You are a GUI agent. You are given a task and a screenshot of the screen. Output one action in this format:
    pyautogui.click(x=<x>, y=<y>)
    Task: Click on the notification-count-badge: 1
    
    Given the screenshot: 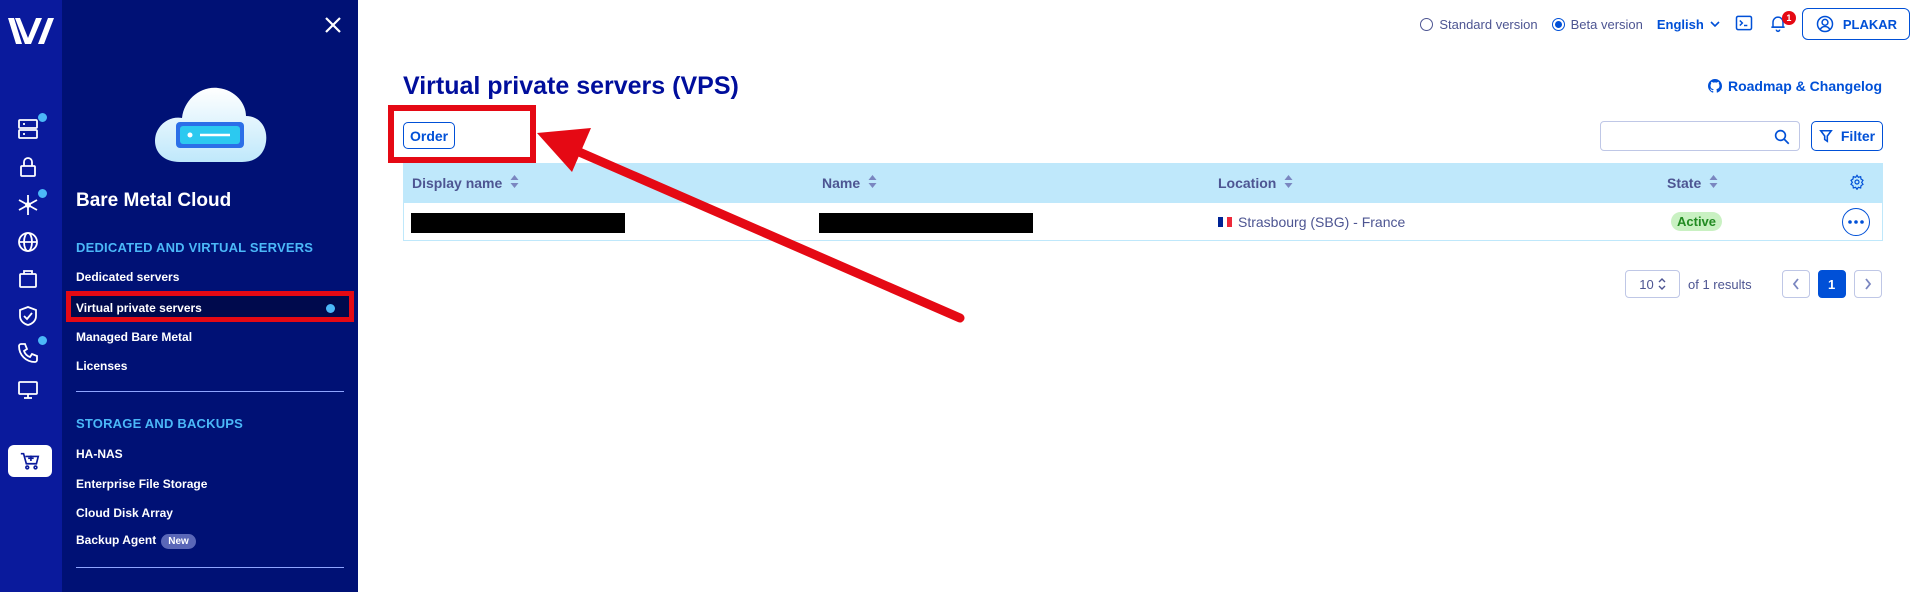 What is the action you would take?
    pyautogui.click(x=1788, y=17)
    